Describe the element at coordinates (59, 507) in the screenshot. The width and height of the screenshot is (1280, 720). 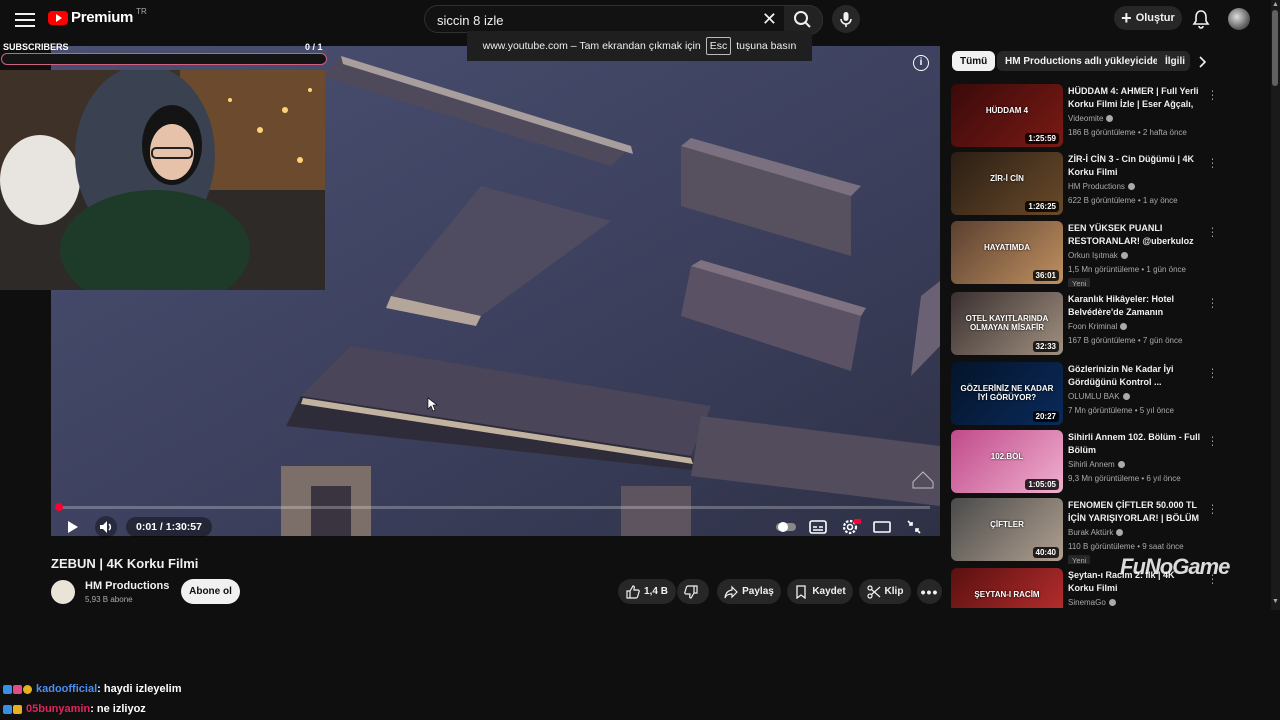
I see `progress-scrubber` at that location.